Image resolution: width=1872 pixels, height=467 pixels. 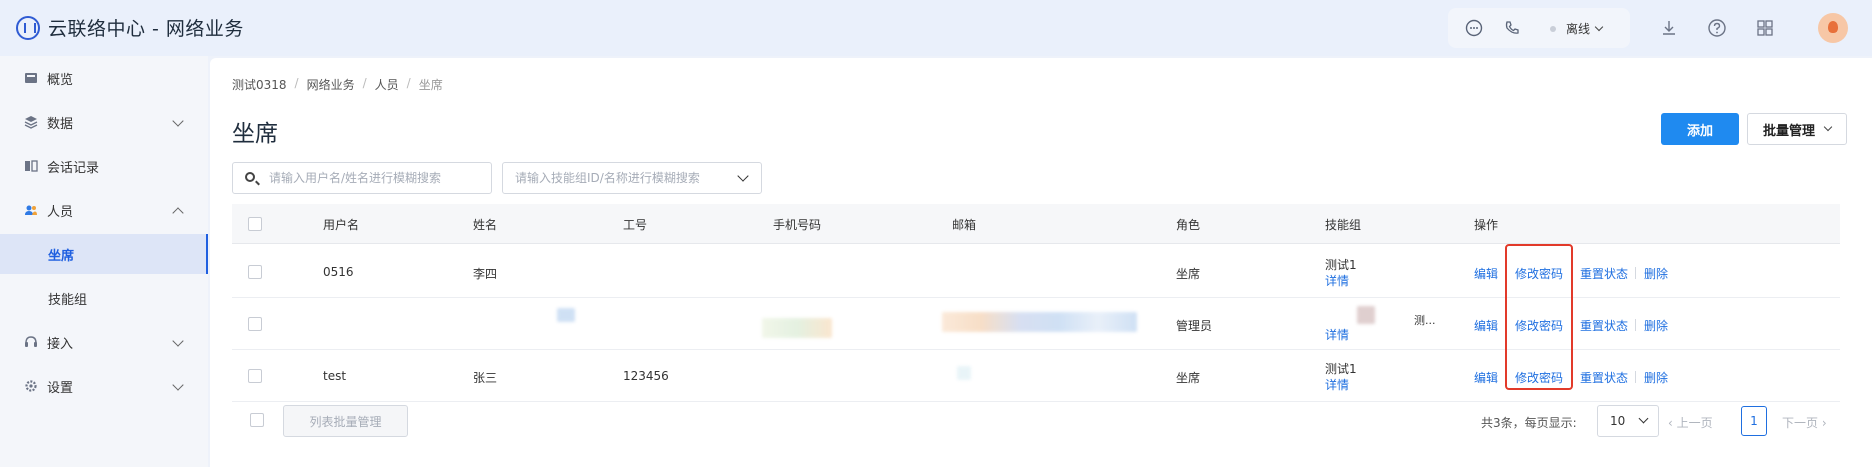 What do you see at coordinates (1618, 421) in the screenshot?
I see `page-size-value: 10` at bounding box center [1618, 421].